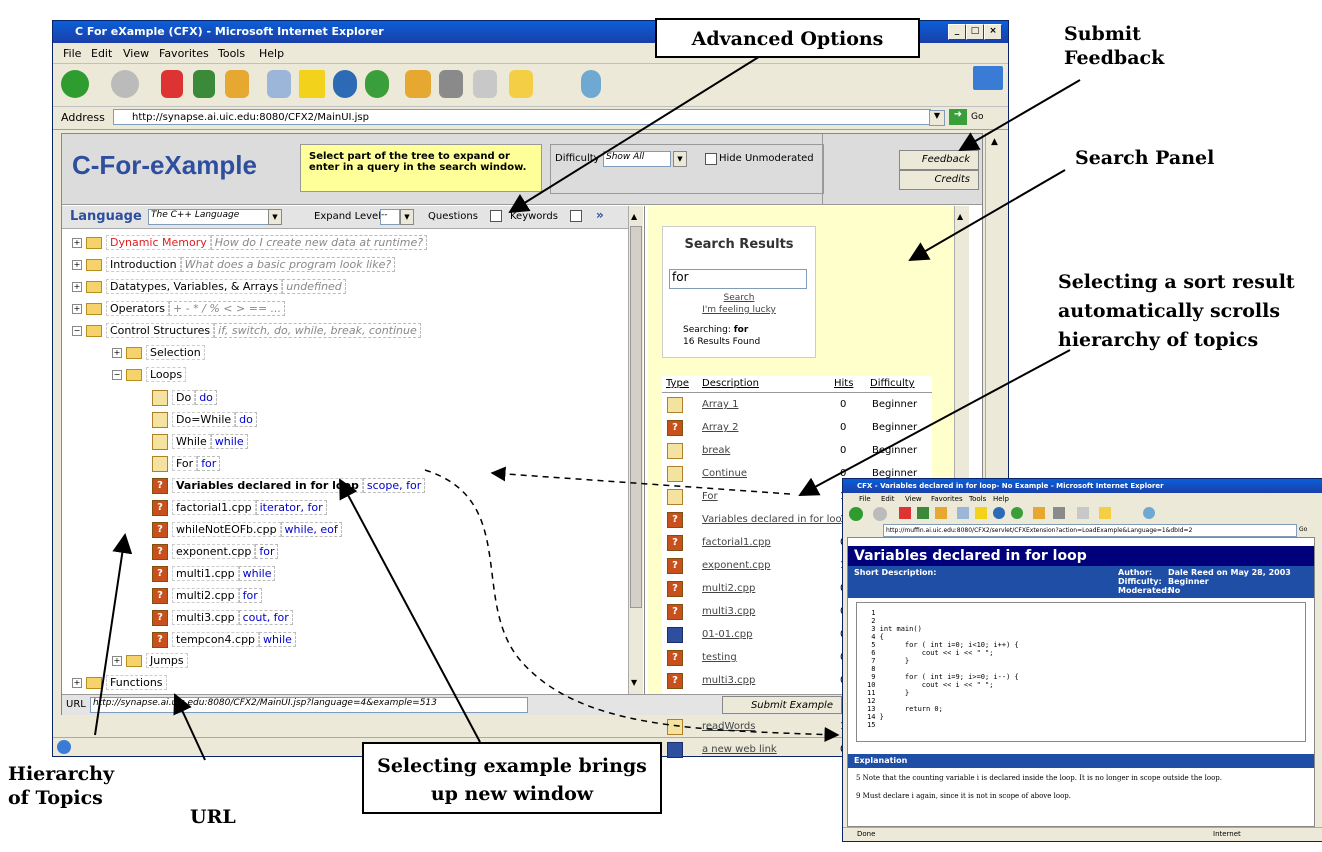 Image resolution: width=1322 pixels, height=852 pixels. I want to click on arrow-advanced, so click(639, 131).